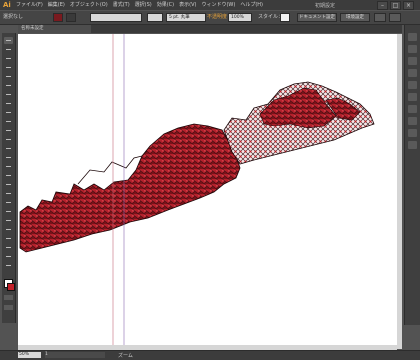 This screenshot has width=420, height=360. I want to click on stroke-color-icon, so click(11, 287).